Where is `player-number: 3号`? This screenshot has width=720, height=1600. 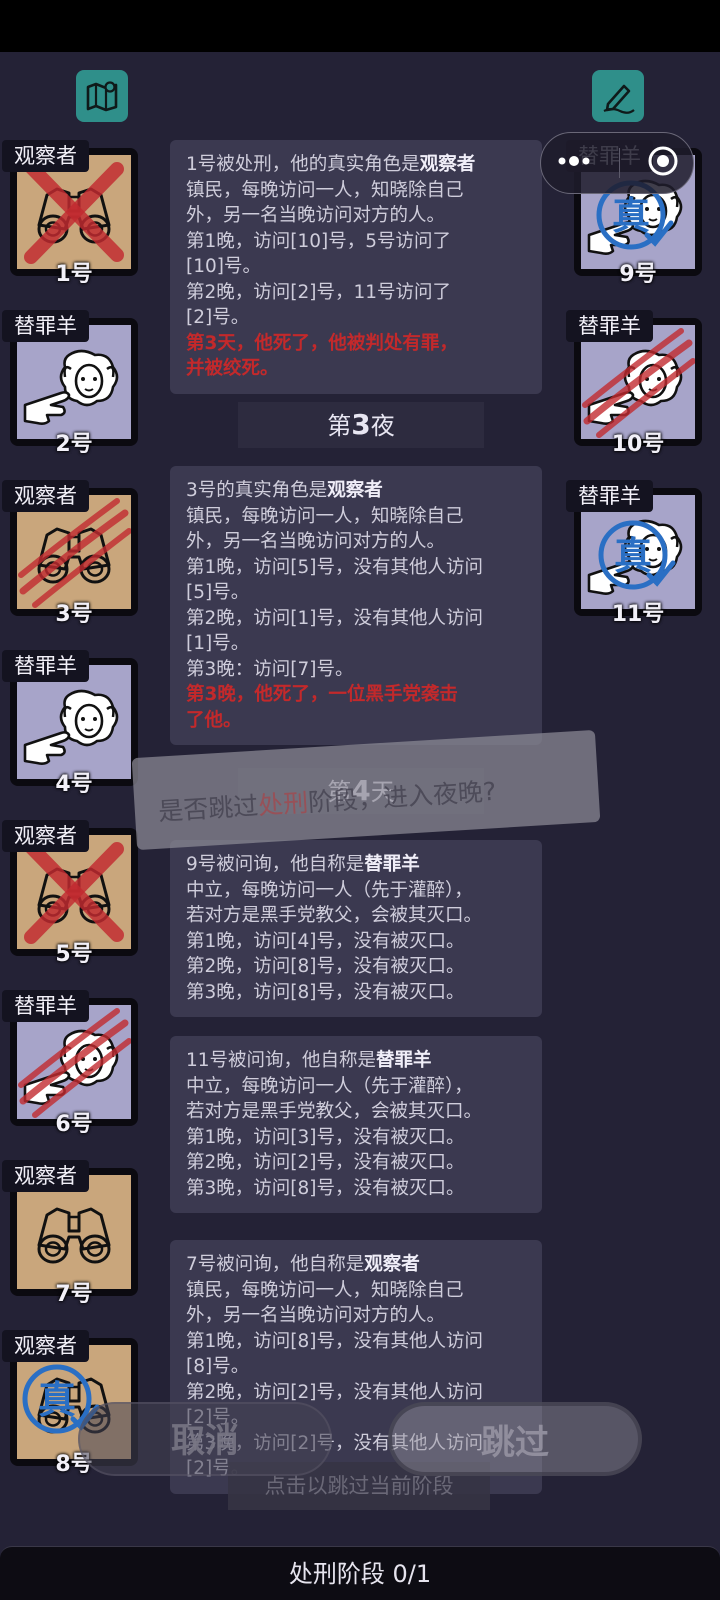
player-number: 3号 is located at coordinates (74, 614).